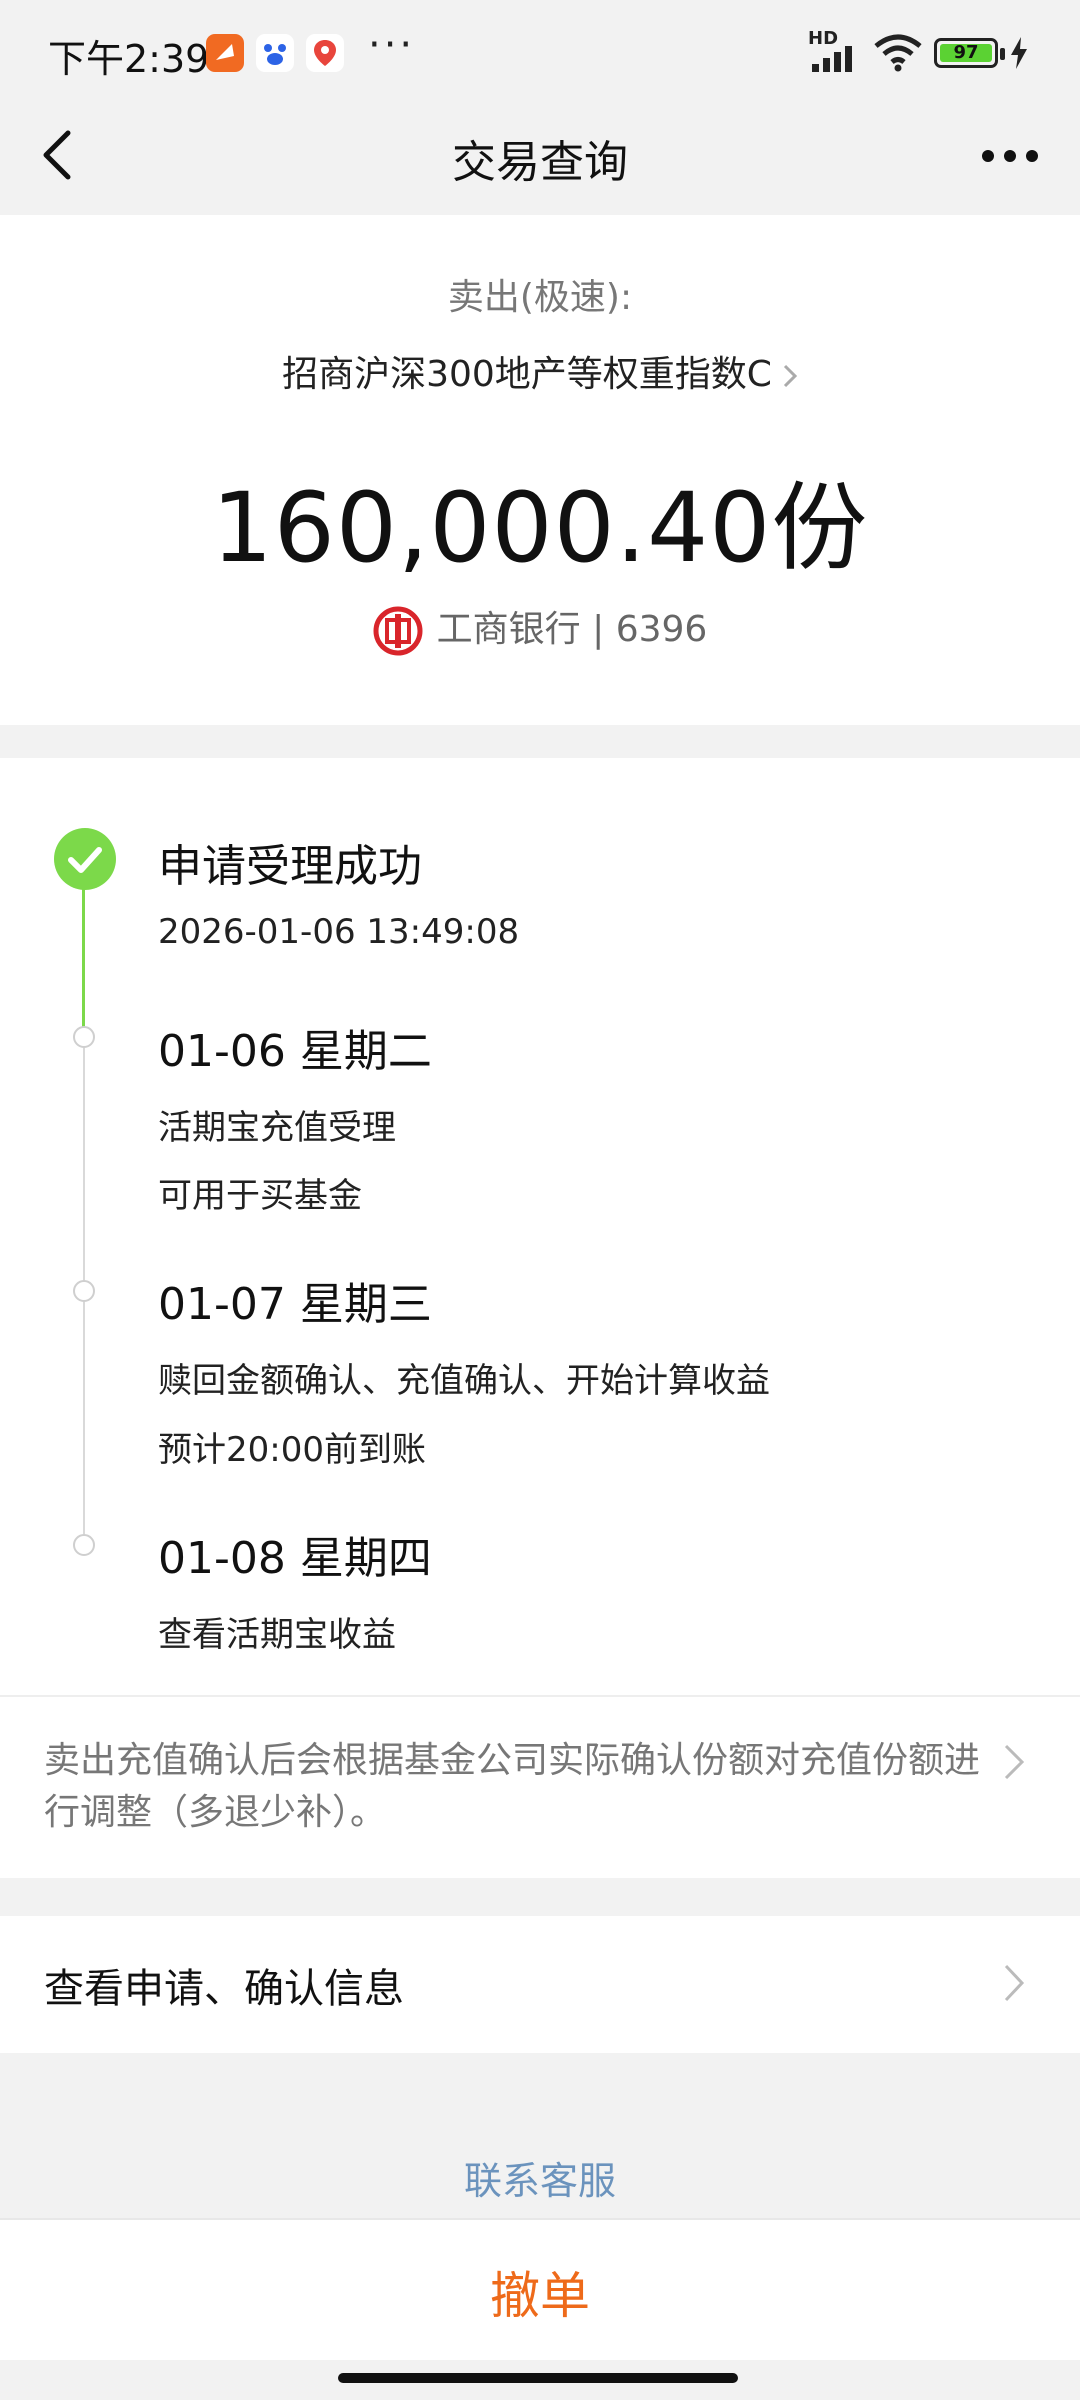  Describe the element at coordinates (464, 1381) in the screenshot. I see `timeline-step-line: 赎回金额确认、充值确认、开始计算收益` at that location.